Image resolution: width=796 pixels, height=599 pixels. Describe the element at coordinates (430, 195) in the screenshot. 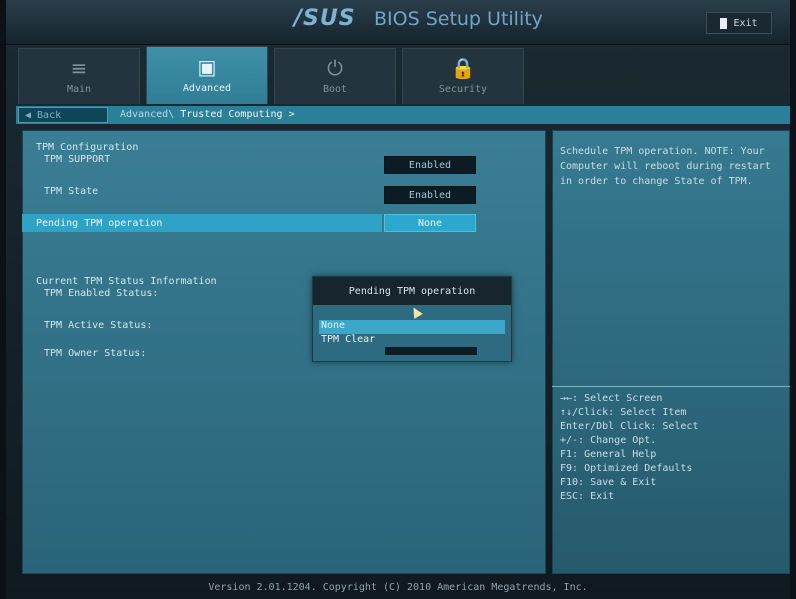

I see `tpm-state-value: Enabled` at that location.